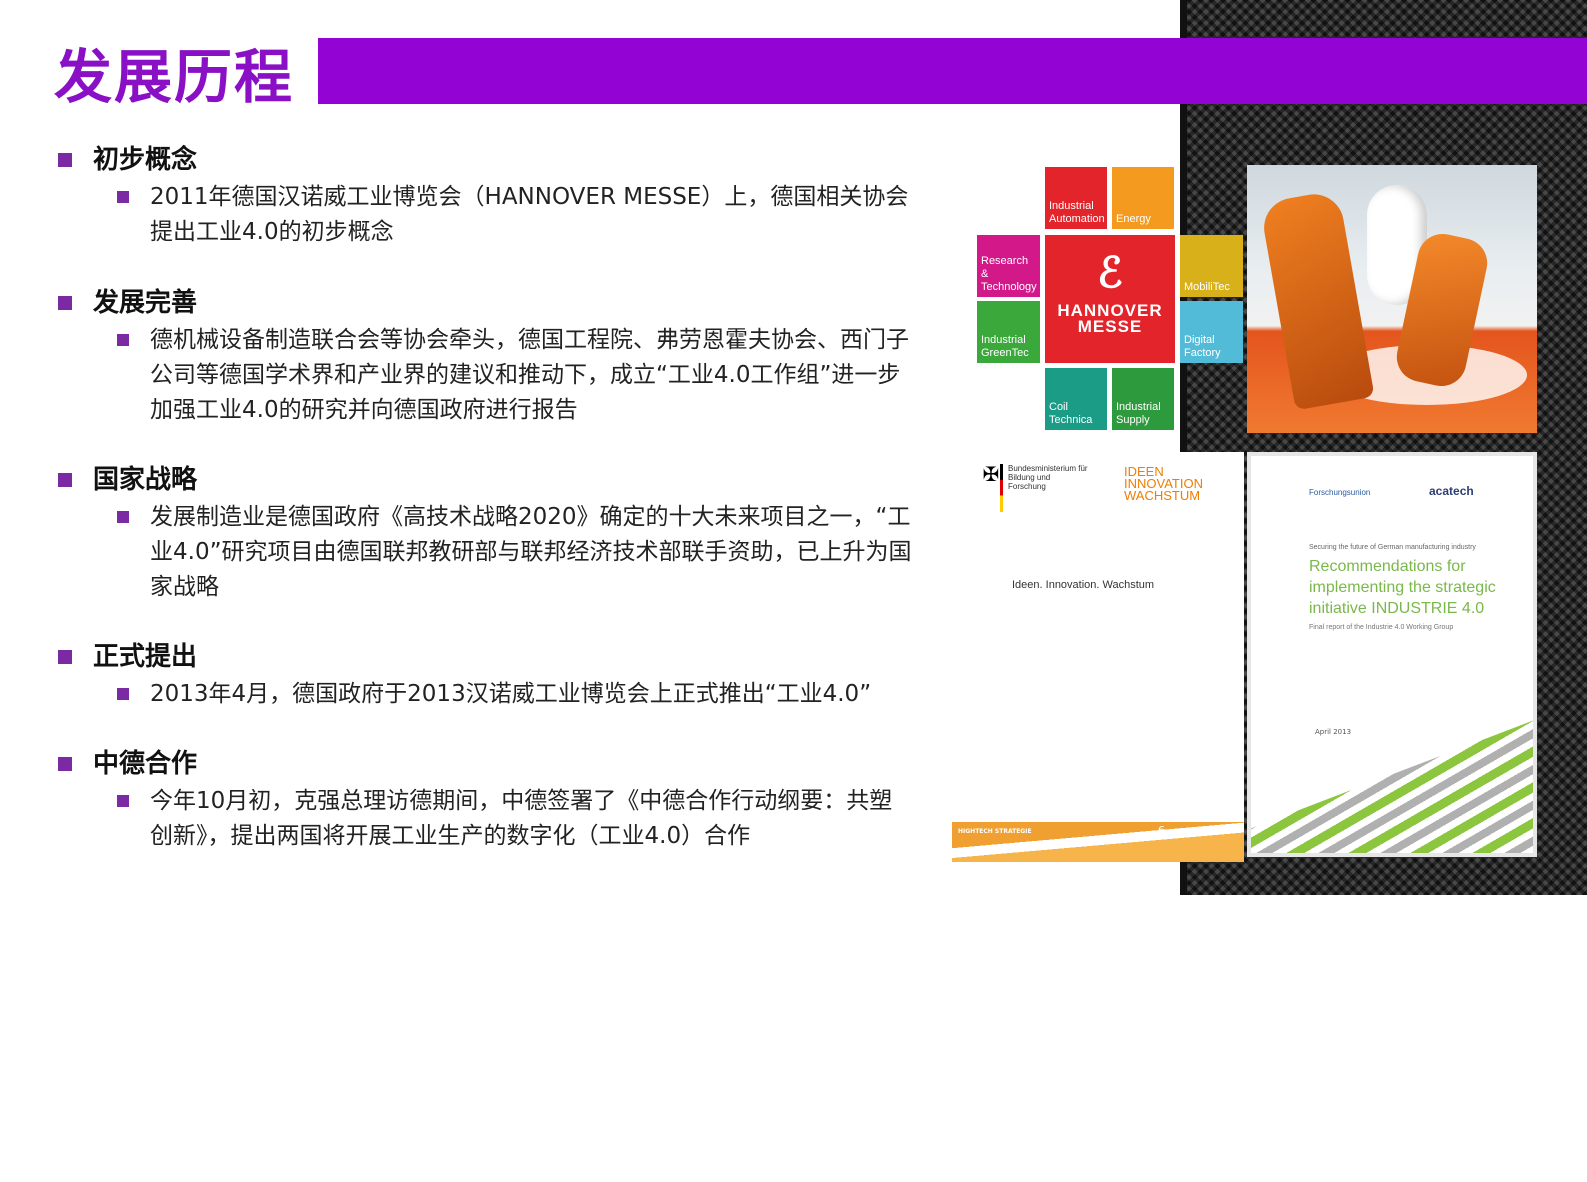 This screenshot has height=1182, width=1587. Describe the element at coordinates (1392, 299) in the screenshot. I see `industrial-robot-photo` at that location.